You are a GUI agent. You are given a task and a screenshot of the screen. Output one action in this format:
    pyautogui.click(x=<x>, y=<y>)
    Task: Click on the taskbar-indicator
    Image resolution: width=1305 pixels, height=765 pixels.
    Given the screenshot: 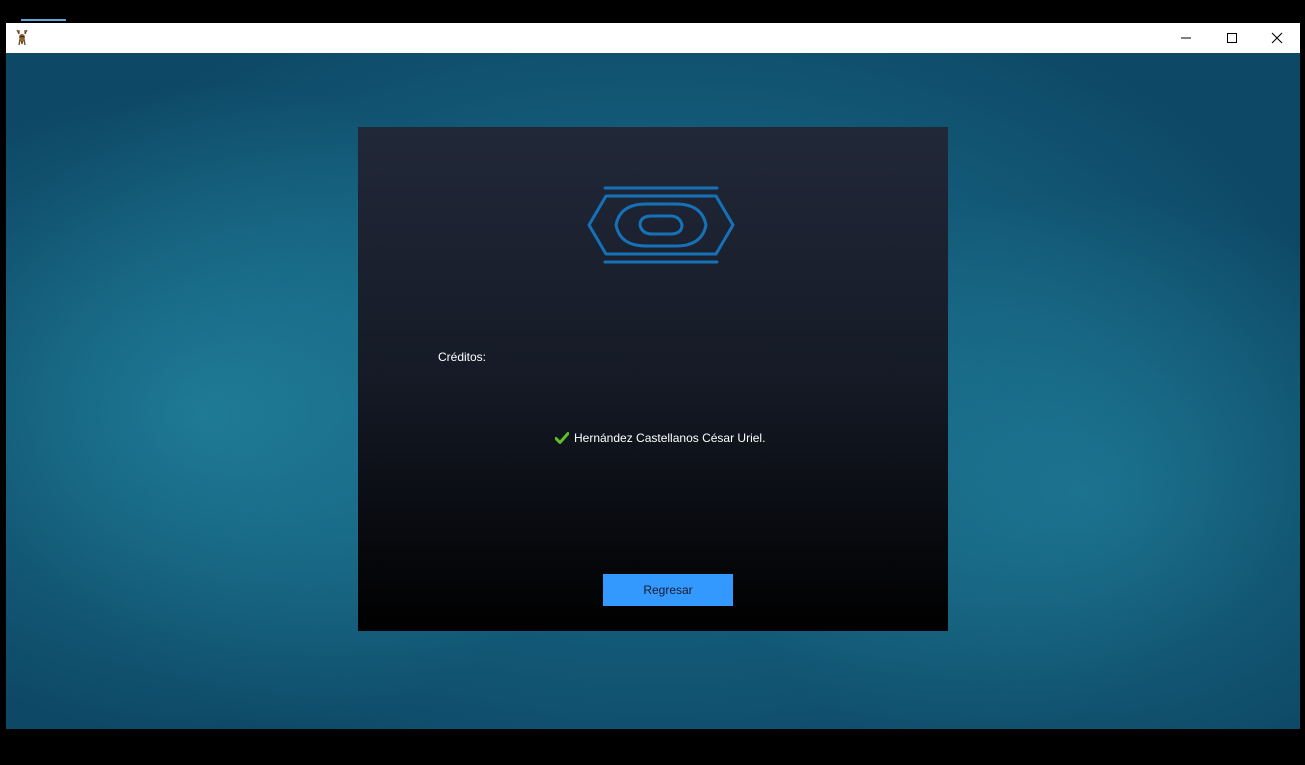 What is the action you would take?
    pyautogui.click(x=43, y=20)
    